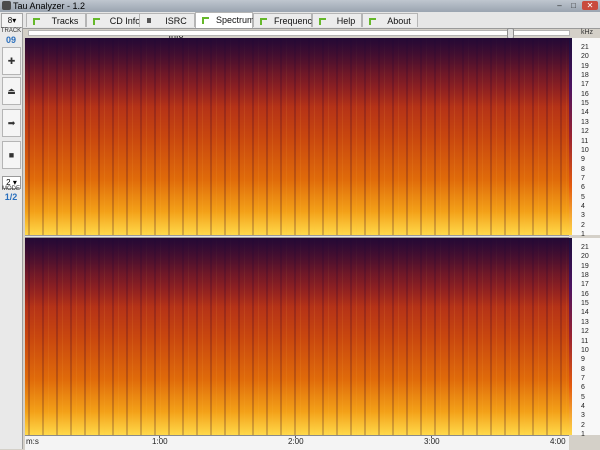  I want to click on drive-selector: 8▾, so click(12, 20).